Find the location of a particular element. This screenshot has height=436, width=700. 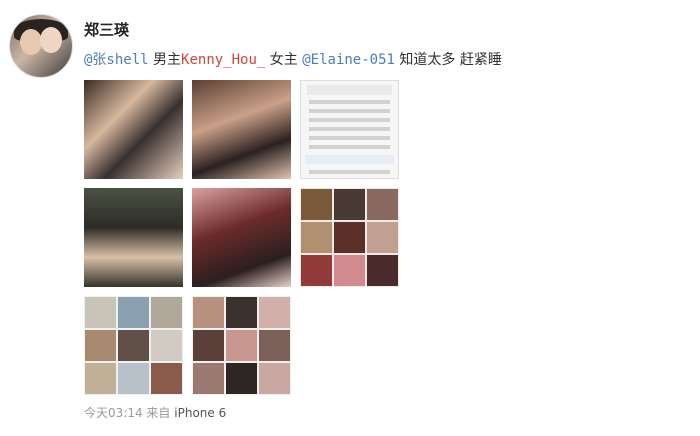

post-timestamp: 今天03:14 is located at coordinates (113, 413).